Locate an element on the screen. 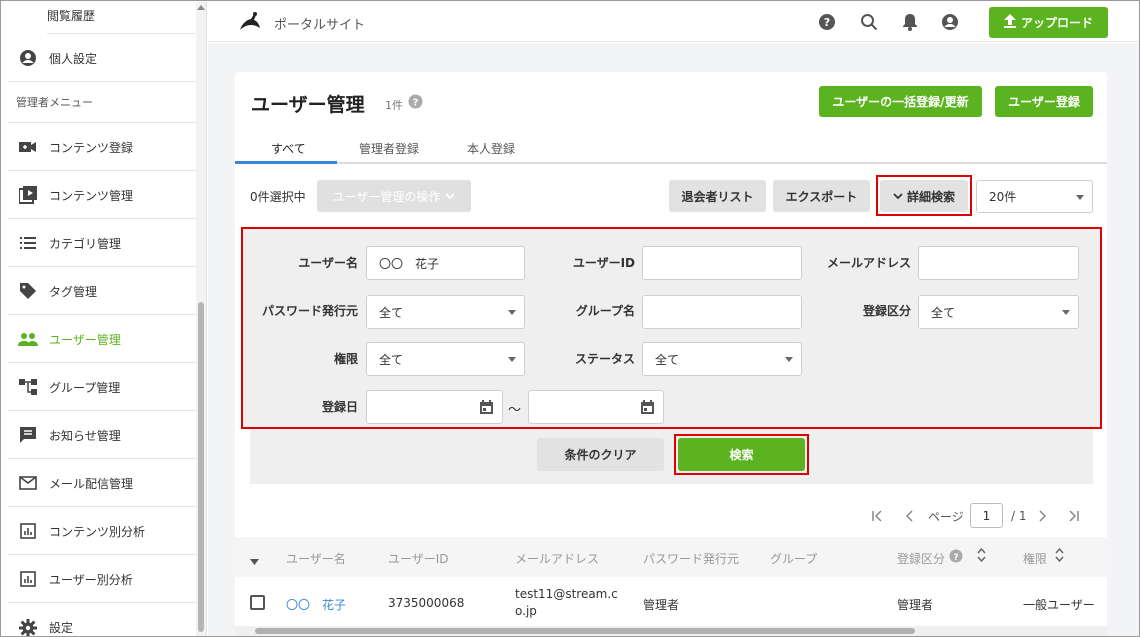 The height and width of the screenshot is (637, 1140). select-all-dropdown-icon is located at coordinates (254, 561).